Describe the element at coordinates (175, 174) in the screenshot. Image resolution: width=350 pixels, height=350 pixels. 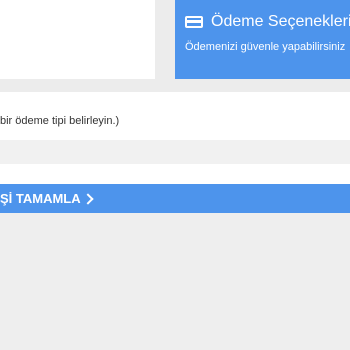
I see `spacer` at that location.